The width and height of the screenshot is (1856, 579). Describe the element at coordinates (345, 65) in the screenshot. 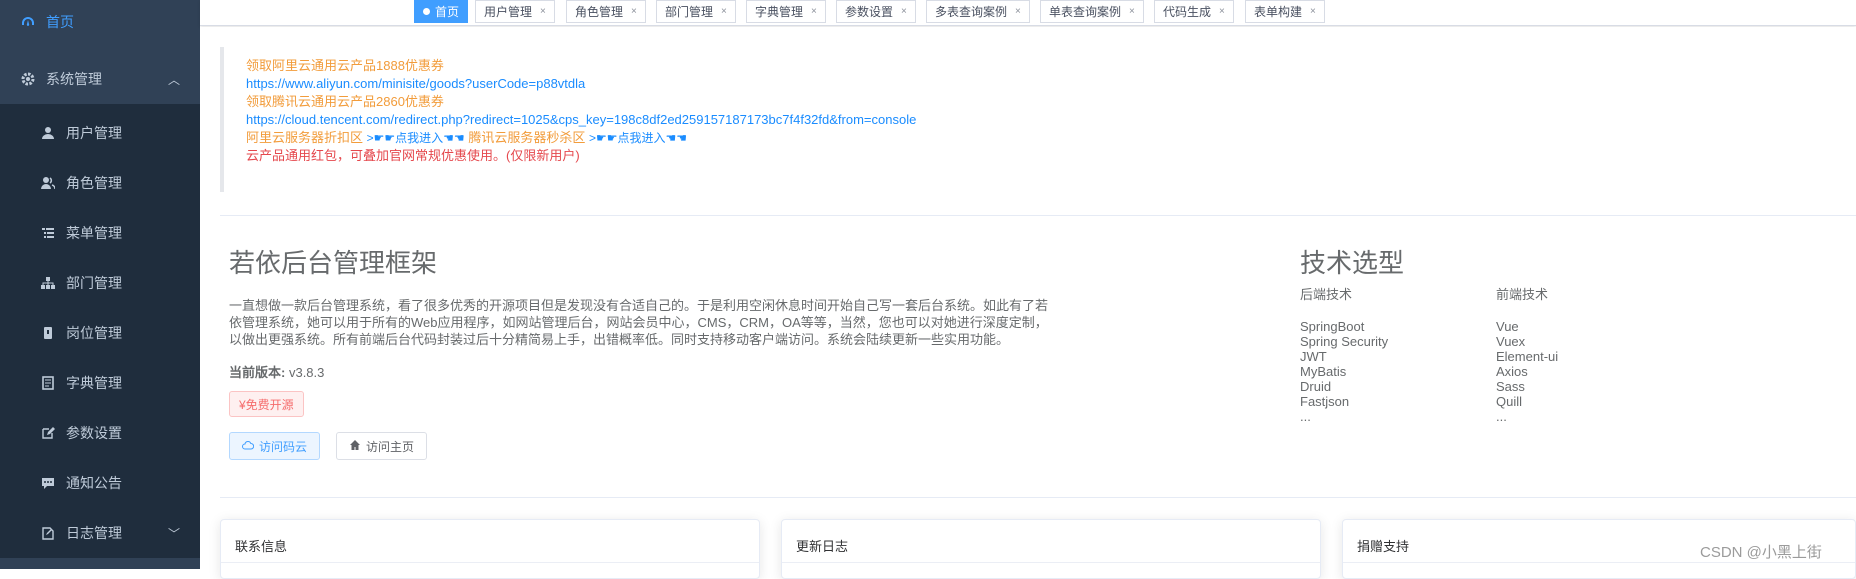

I see `promo-aliyun-title: 领取阿里云通用云产品1888优惠券` at that location.